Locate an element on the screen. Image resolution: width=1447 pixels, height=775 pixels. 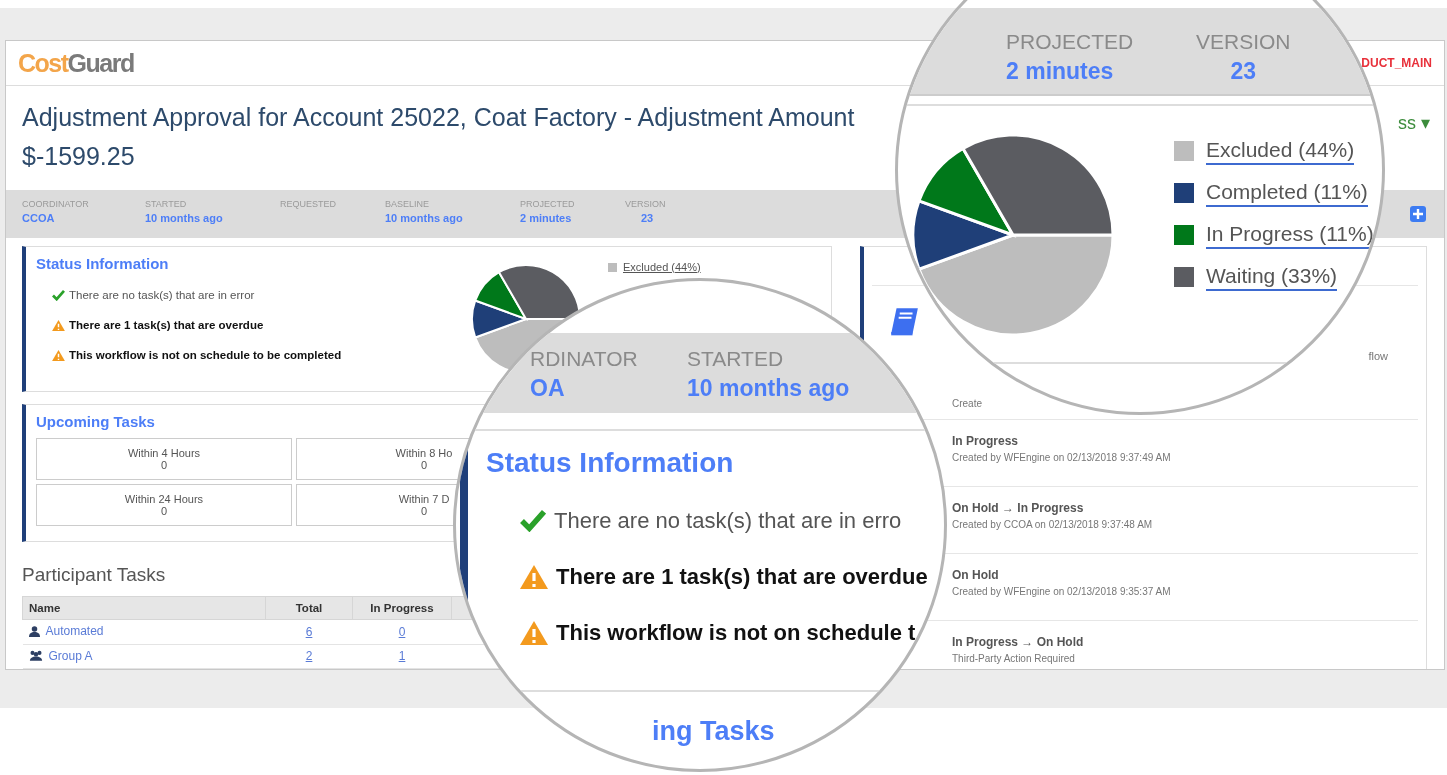
field-label: REQUESTED is located at coordinates (308, 204).